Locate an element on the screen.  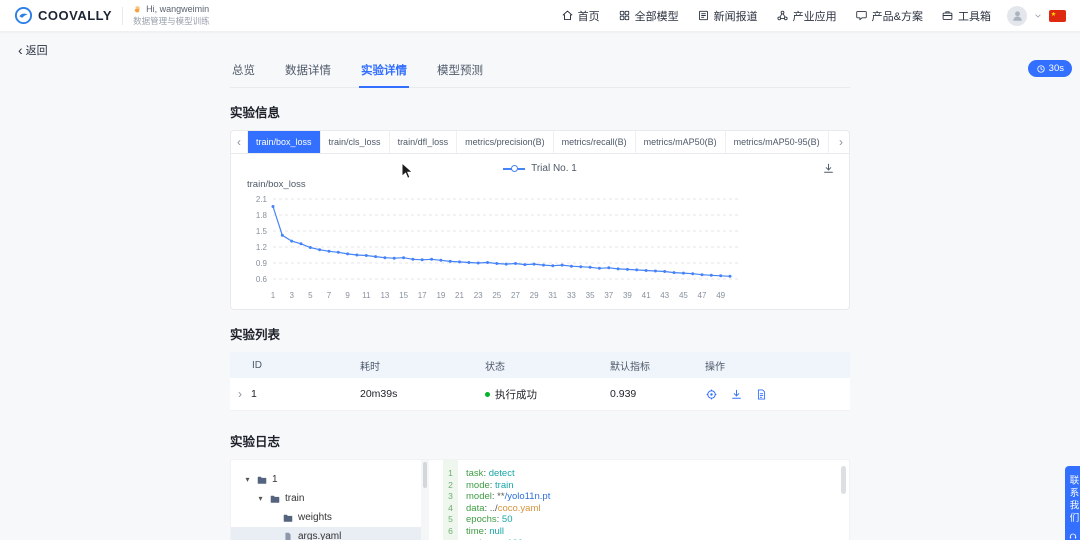
greeting-block: Hi, wangweimin 数据管理与模型训练 is located at coordinates (171, 15).